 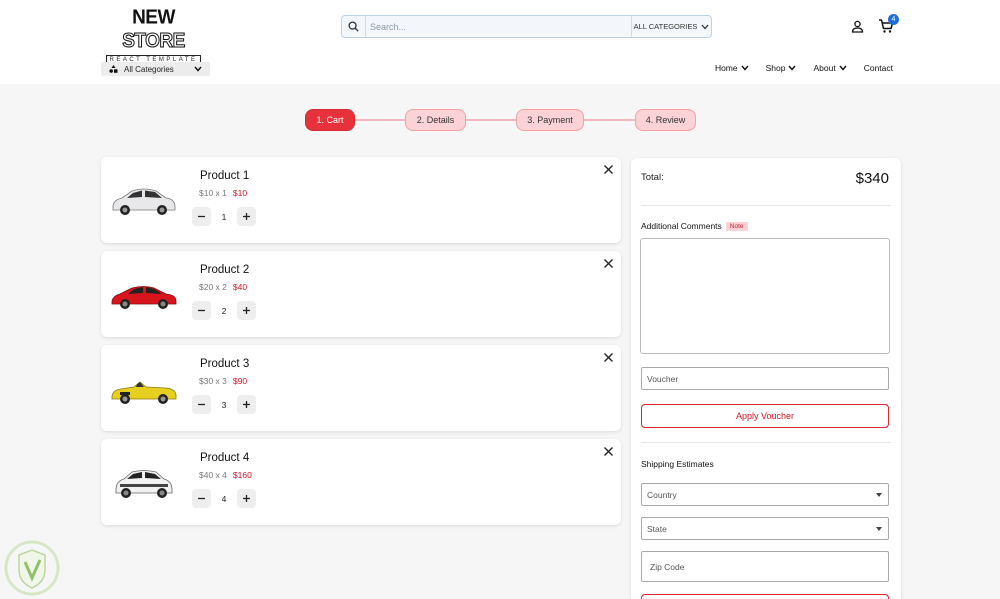 I want to click on nav-about-label: About, so click(x=824, y=68).